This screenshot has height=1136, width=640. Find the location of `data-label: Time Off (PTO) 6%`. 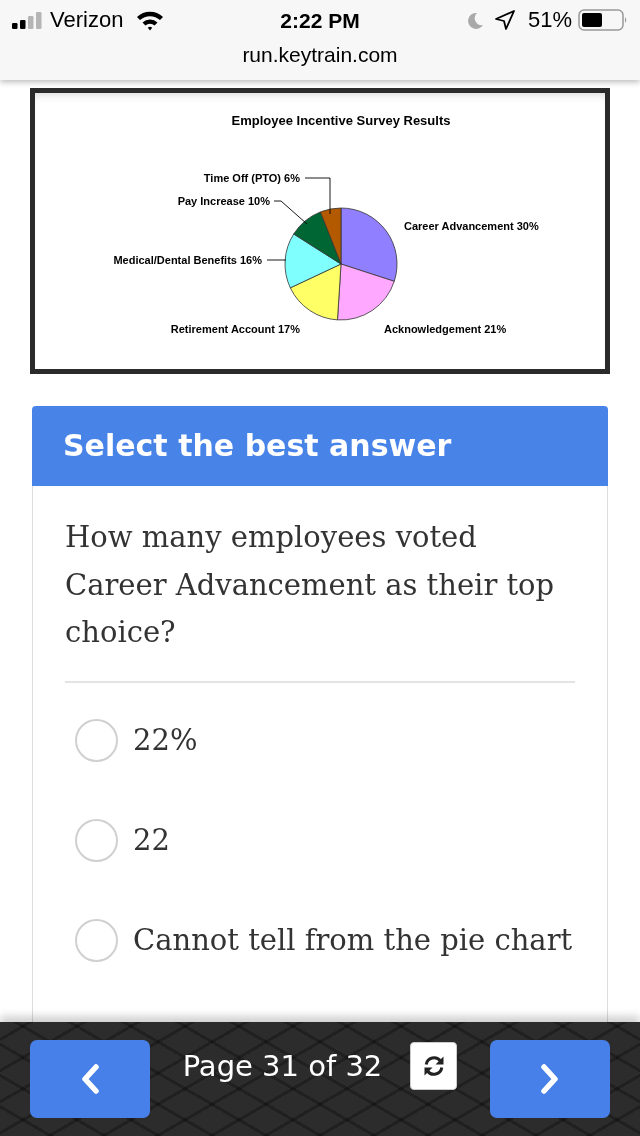

data-label: Time Off (PTO) 6% is located at coordinates (251, 178).